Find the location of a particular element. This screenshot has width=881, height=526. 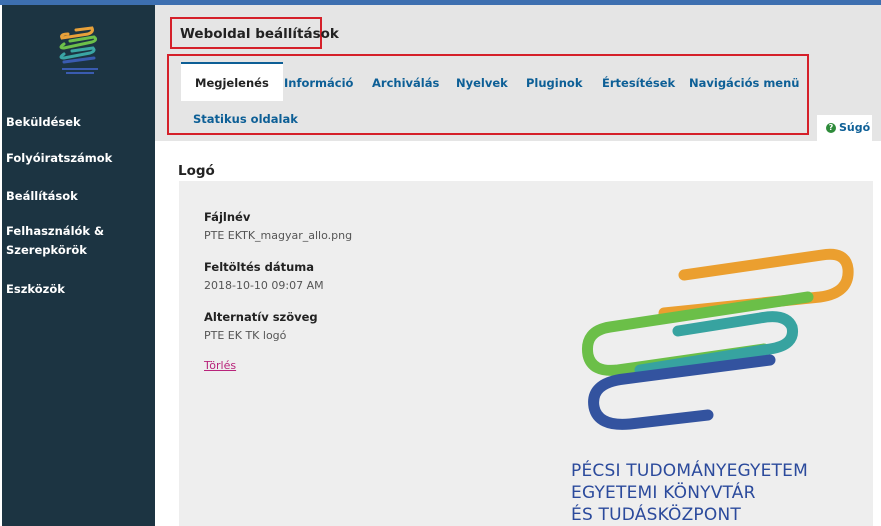

journal-logo-icon is located at coordinates (80, 49).